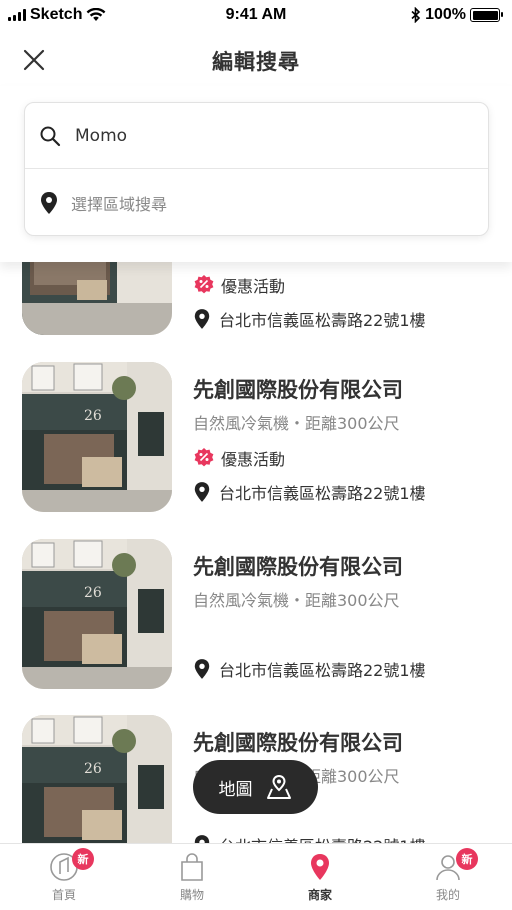  I want to click on tab-label: 購物, so click(191, 895).